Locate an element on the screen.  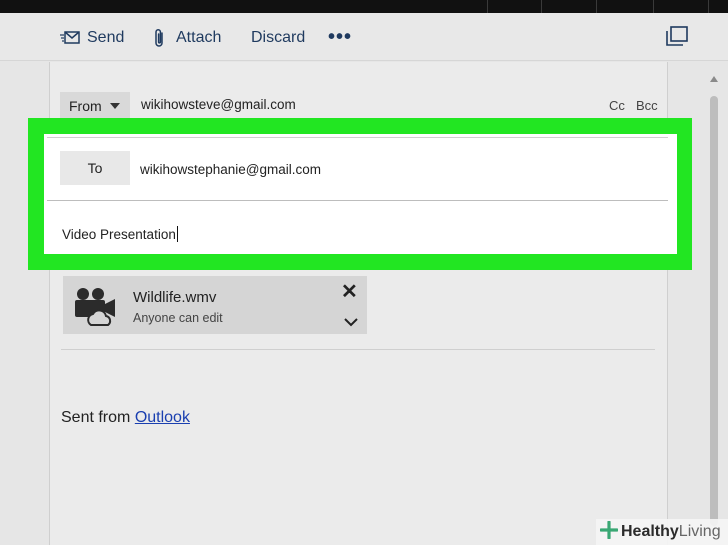
body-divider is located at coordinates (358, 349).